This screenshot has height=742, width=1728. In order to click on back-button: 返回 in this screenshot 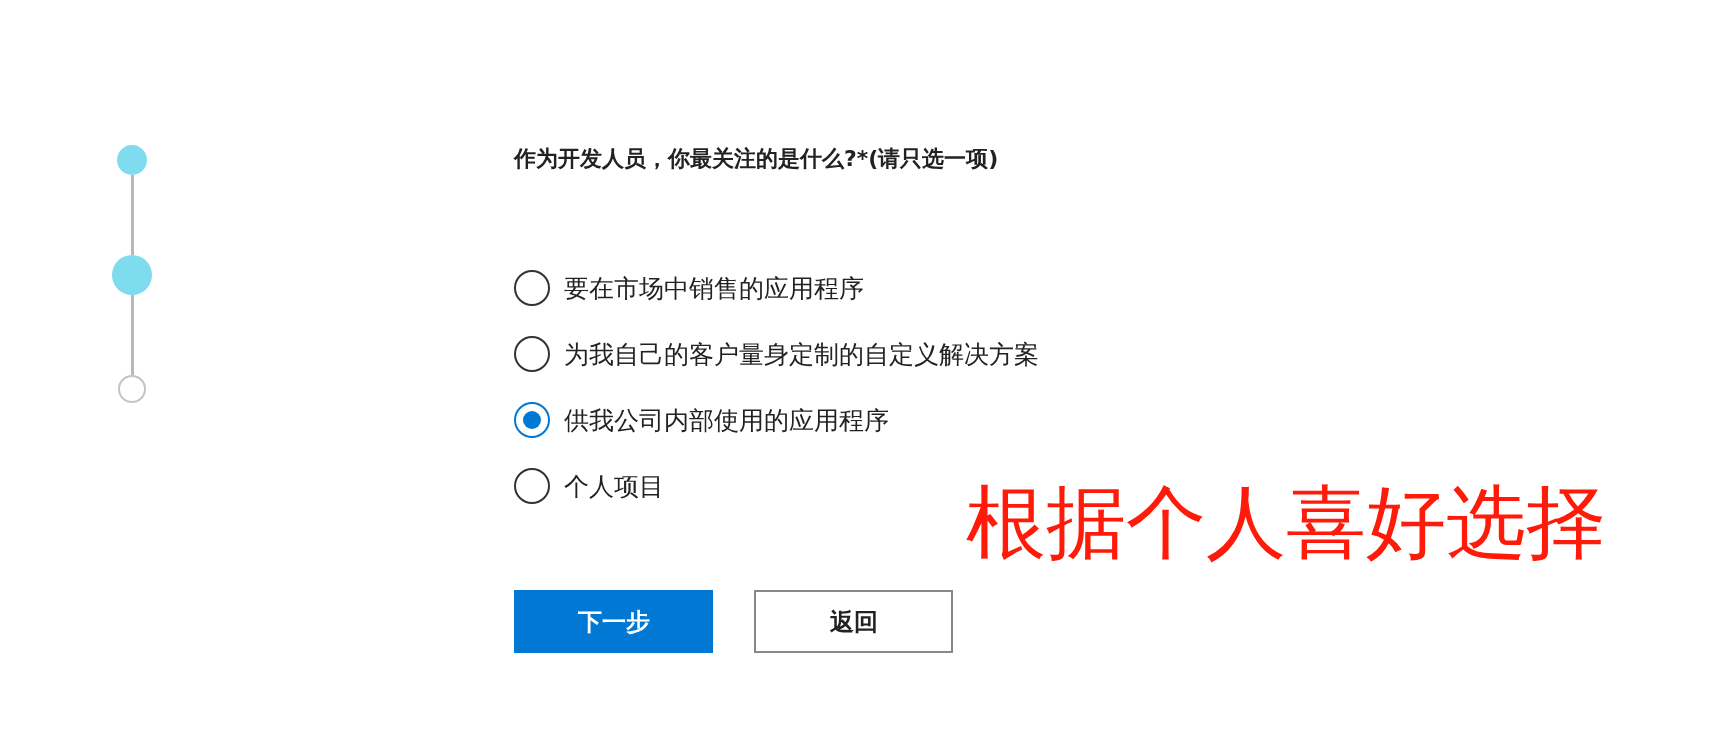, I will do `click(853, 621)`.